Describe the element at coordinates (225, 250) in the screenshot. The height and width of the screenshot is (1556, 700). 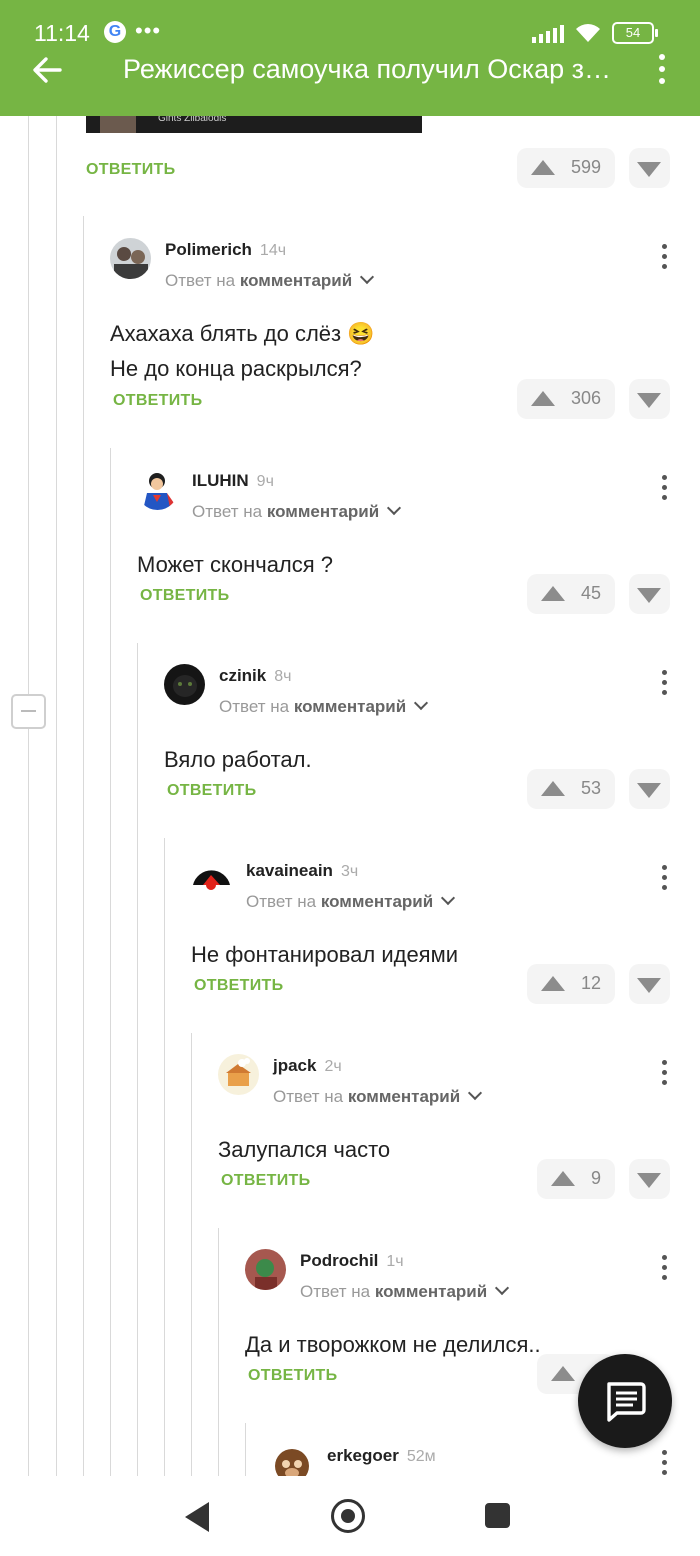
I see `username: Polimerich 14ч` at that location.